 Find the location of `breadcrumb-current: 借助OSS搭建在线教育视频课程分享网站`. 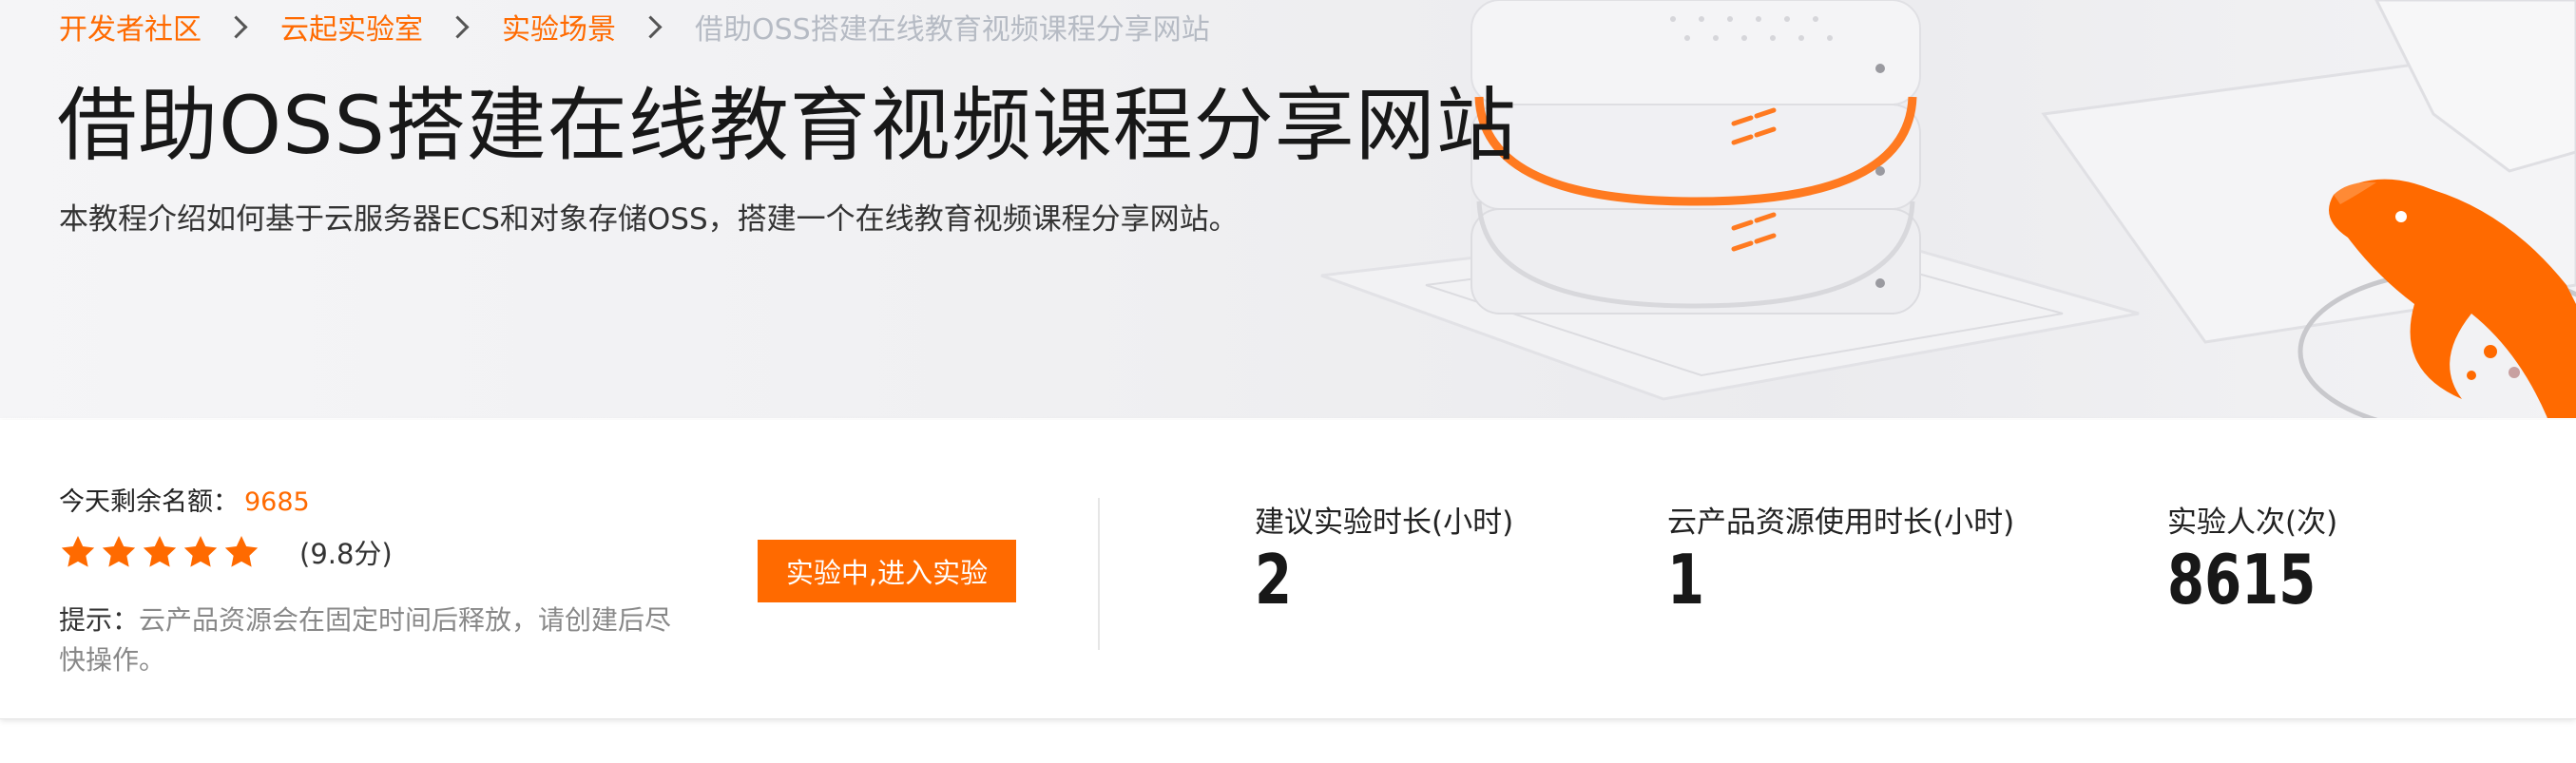

breadcrumb-current: 借助OSS搭建在线教育视频课程分享网站 is located at coordinates (952, 30).